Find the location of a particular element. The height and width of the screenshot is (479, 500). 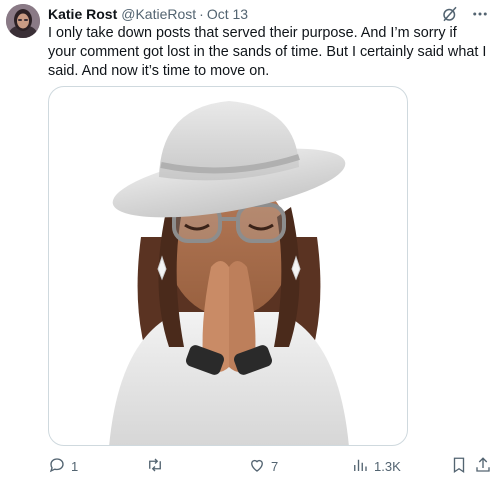

heart-icon is located at coordinates (257, 466).